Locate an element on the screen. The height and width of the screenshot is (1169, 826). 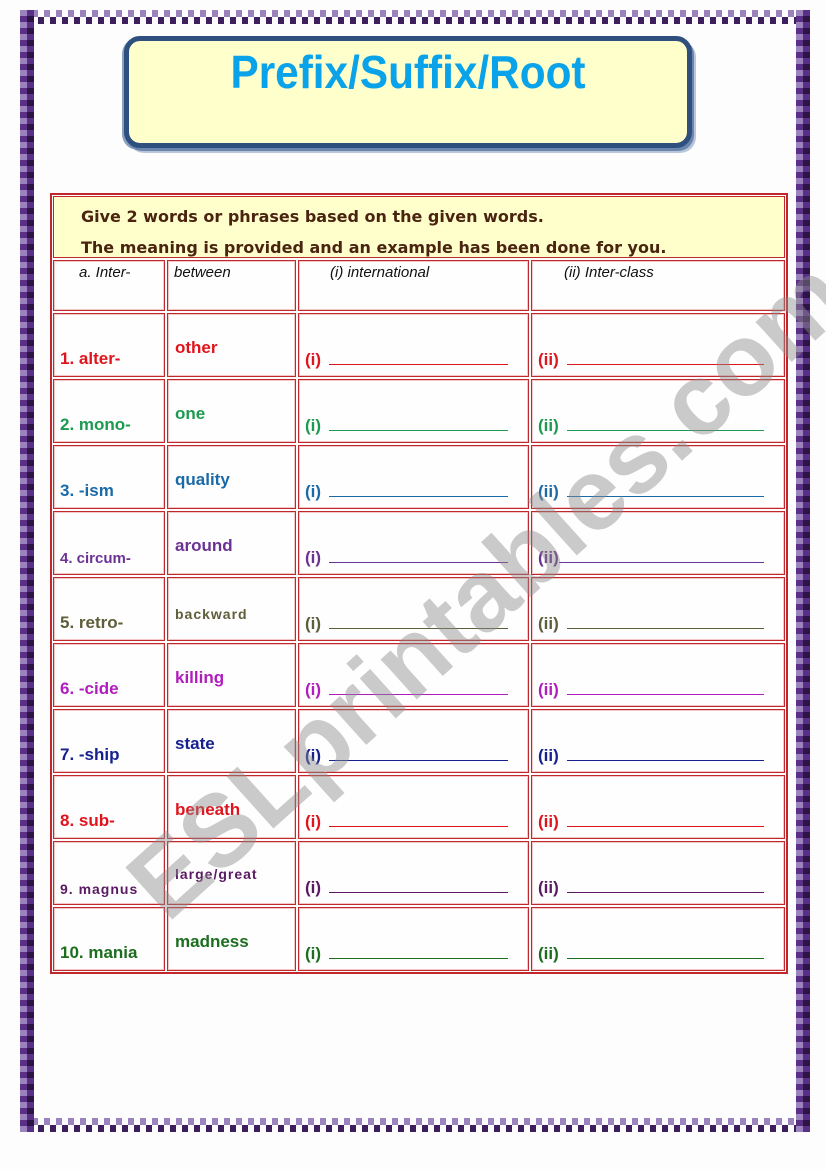
example-meaning-cell: between is located at coordinates (231, 285).